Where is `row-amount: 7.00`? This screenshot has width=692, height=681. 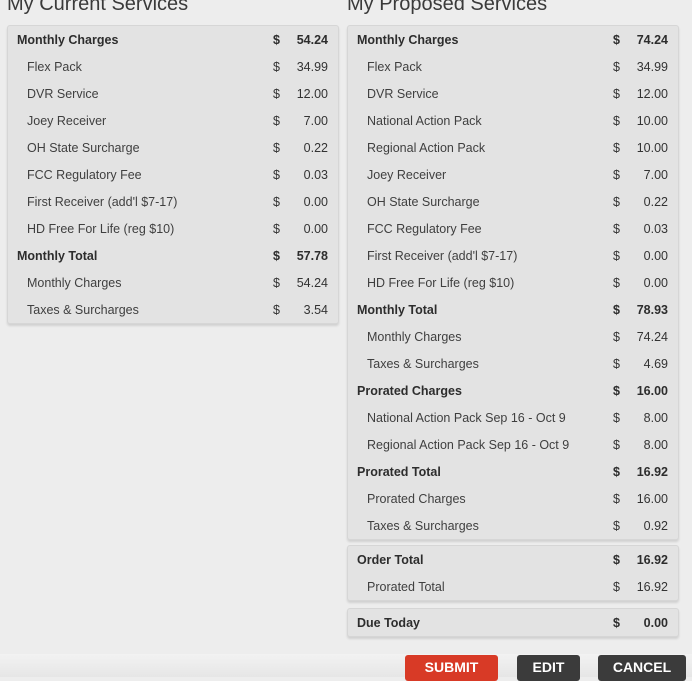
row-amount: 7.00 is located at coordinates (315, 120).